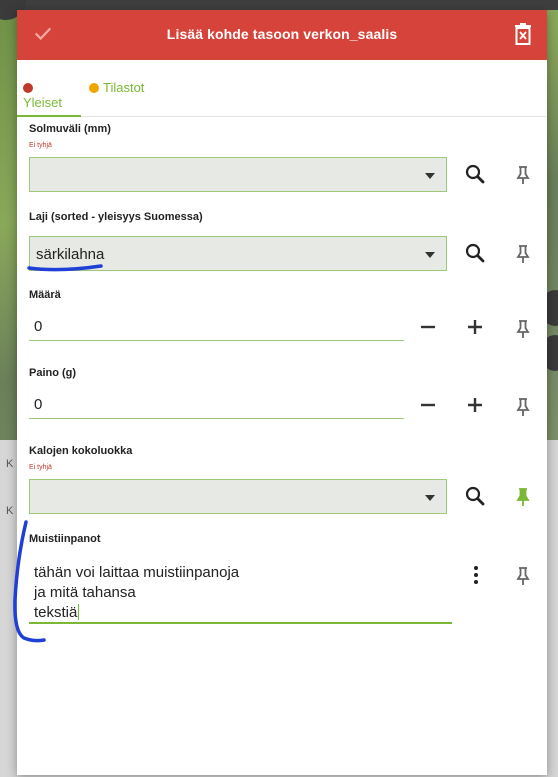  What do you see at coordinates (116, 217) in the screenshot?
I see `laji-label: Laji (sorted - yleisyys Suomessa)` at bounding box center [116, 217].